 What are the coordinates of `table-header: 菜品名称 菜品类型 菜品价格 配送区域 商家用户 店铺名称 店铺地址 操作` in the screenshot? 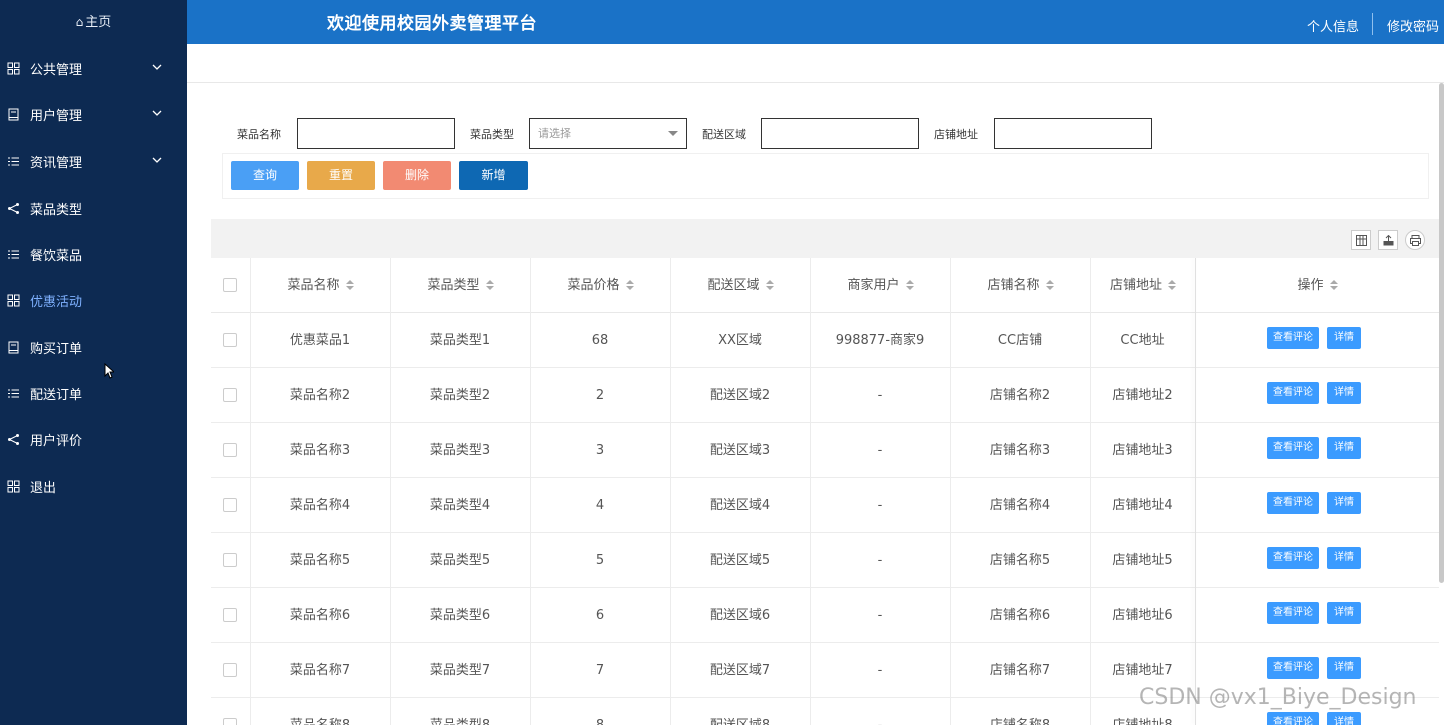 It's located at (825, 285).